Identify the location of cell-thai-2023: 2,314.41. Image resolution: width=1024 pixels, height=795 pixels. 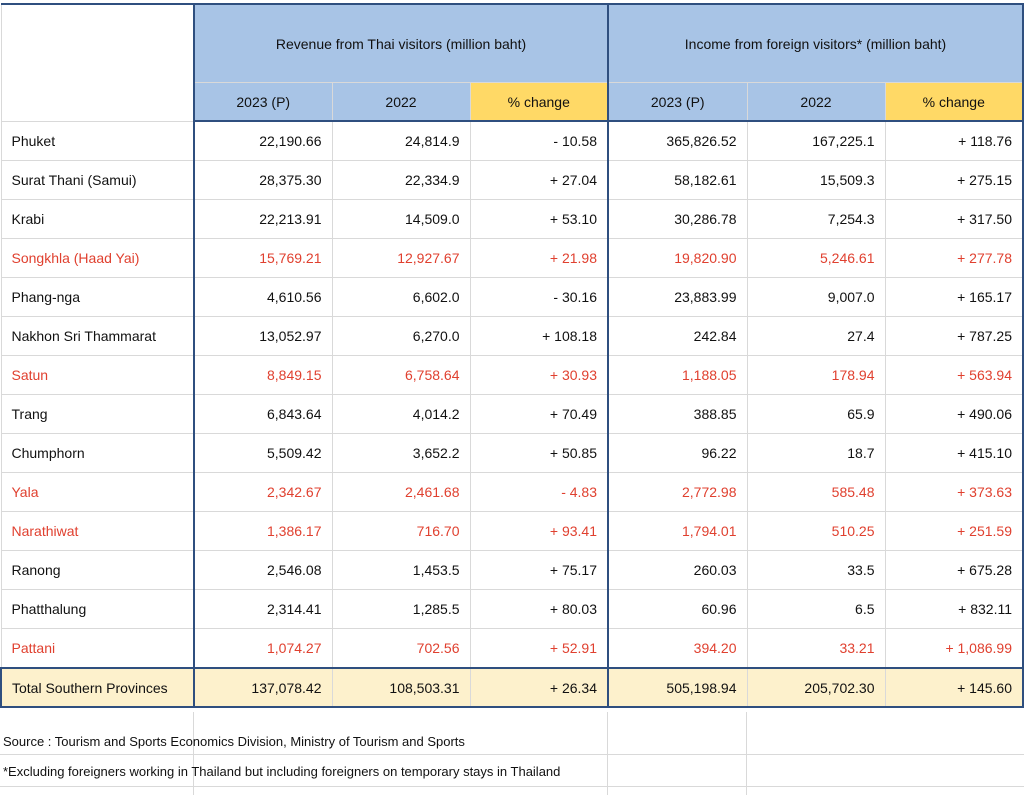
(263, 609).